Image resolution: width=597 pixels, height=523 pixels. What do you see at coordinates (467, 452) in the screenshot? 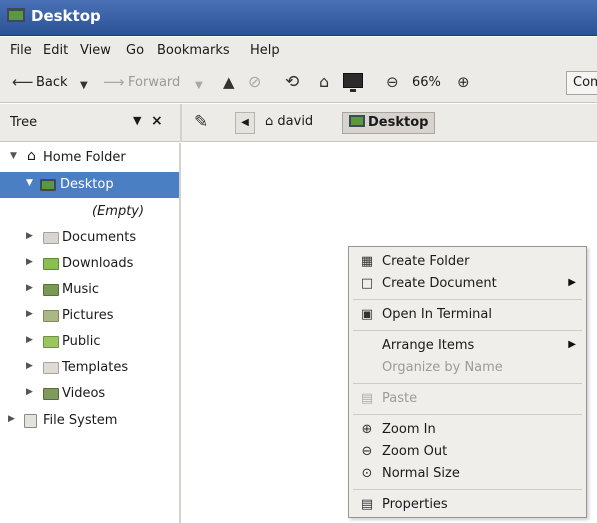
I see `menu-item-zoom-out: ⊖ Zoom Out` at bounding box center [467, 452].